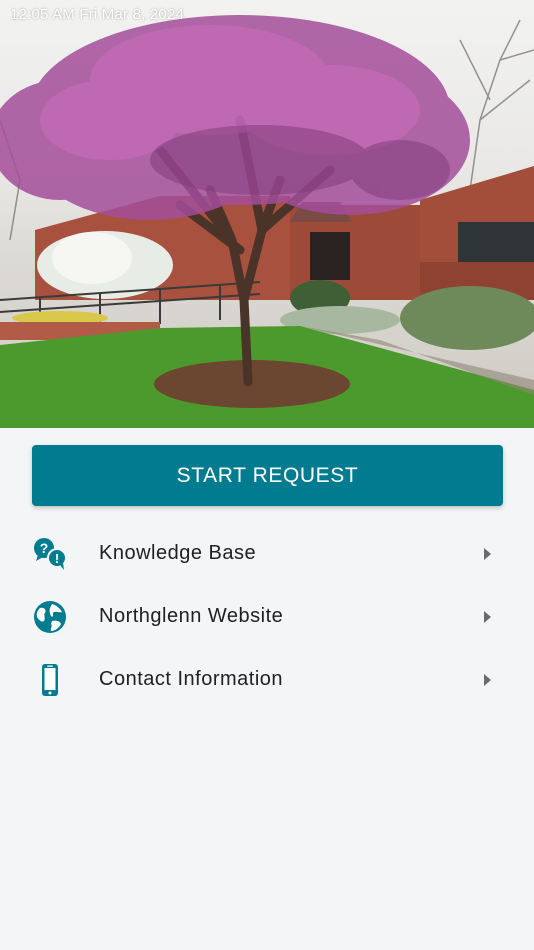  I want to click on menu-item-knowledge-base: ? ! Knowledge Base, so click(267, 553).